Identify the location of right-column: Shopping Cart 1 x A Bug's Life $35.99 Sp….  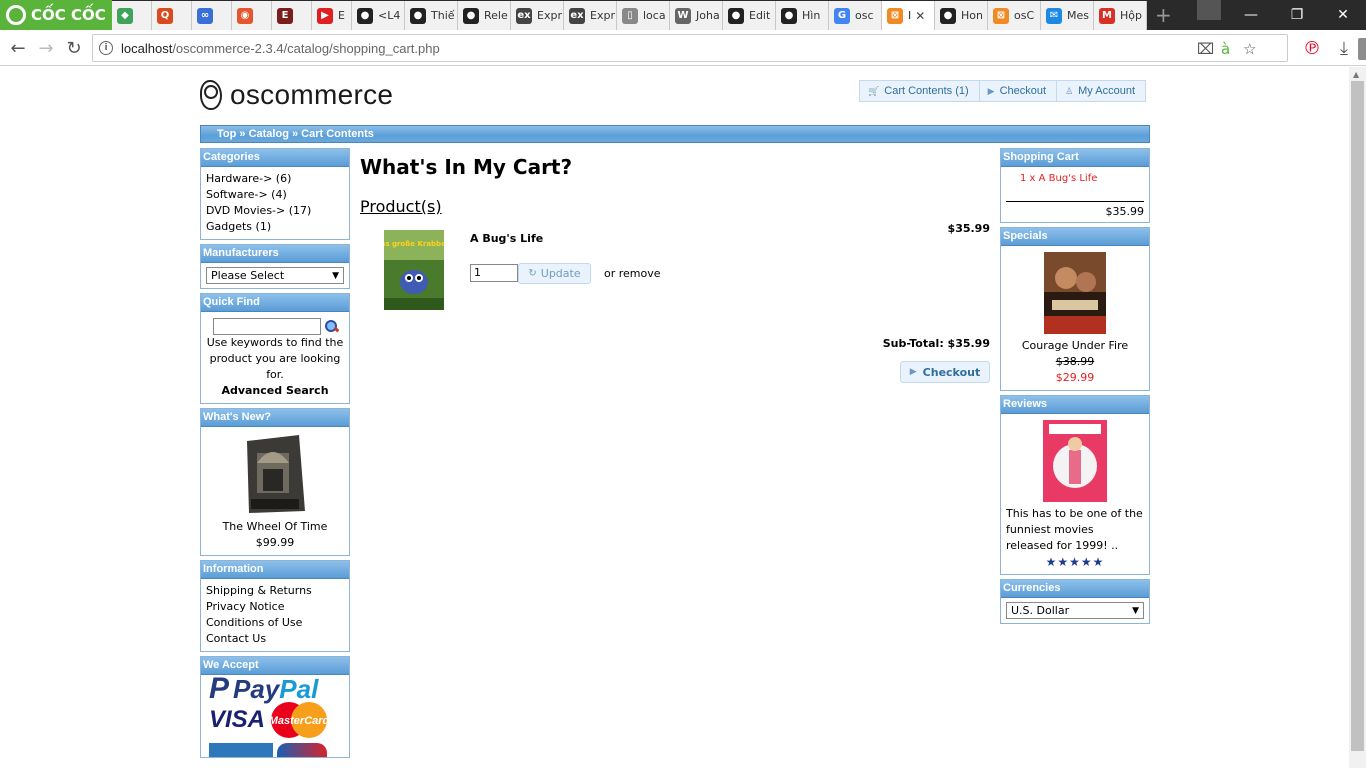
(1075, 388).